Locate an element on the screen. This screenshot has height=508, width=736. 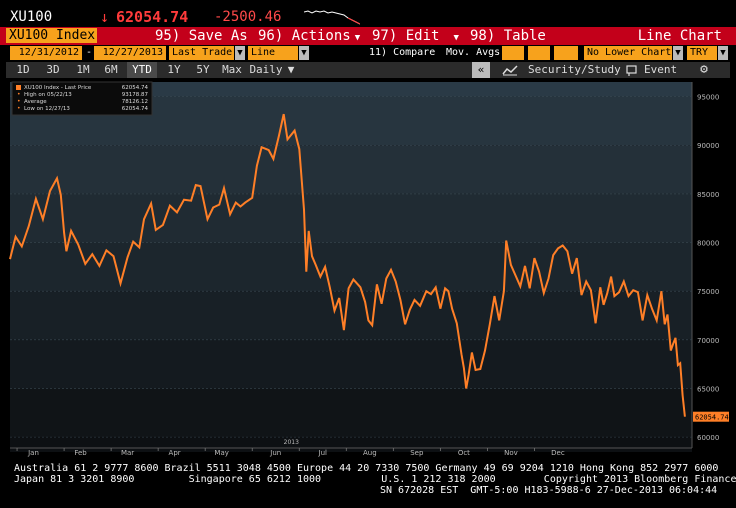
legend-swatch is located at coordinates (18, 87).